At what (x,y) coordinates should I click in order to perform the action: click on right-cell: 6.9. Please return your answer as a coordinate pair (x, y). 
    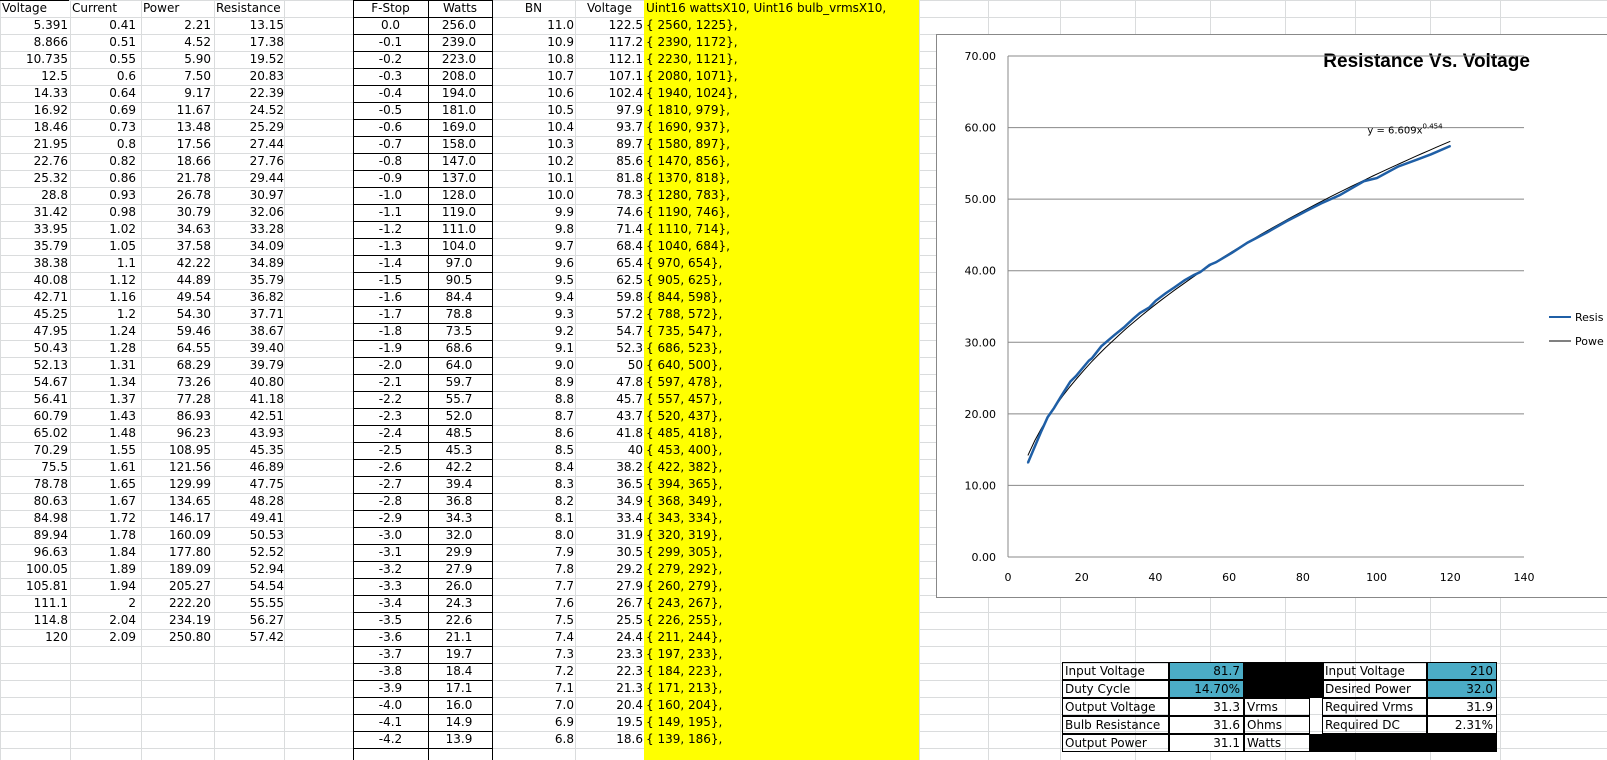
    Looking at the image, I should click on (533, 722).